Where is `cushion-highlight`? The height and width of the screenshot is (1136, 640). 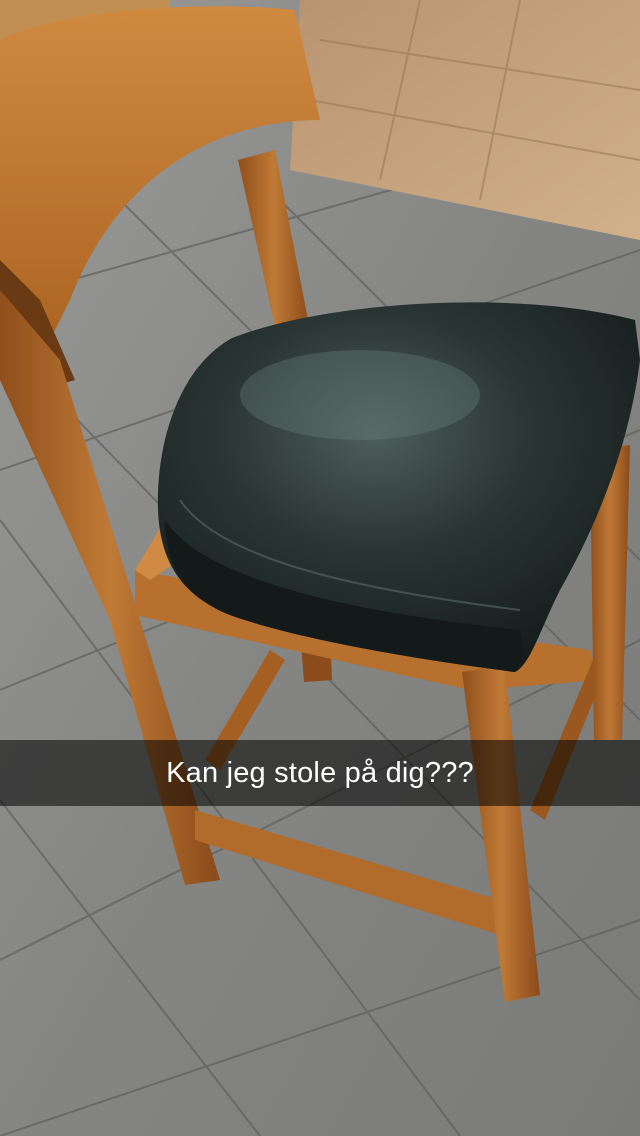 cushion-highlight is located at coordinates (360, 395).